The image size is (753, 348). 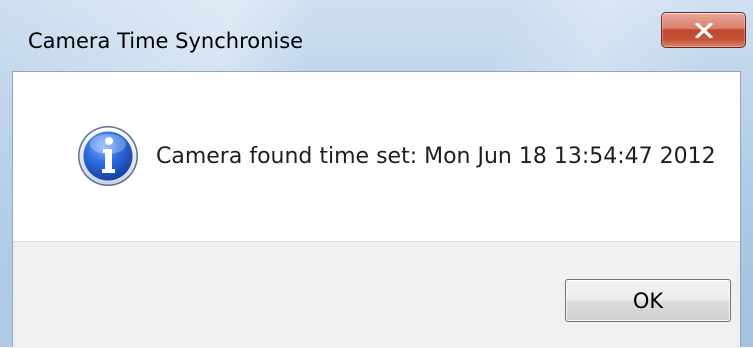 I want to click on close-icon, so click(x=703, y=30).